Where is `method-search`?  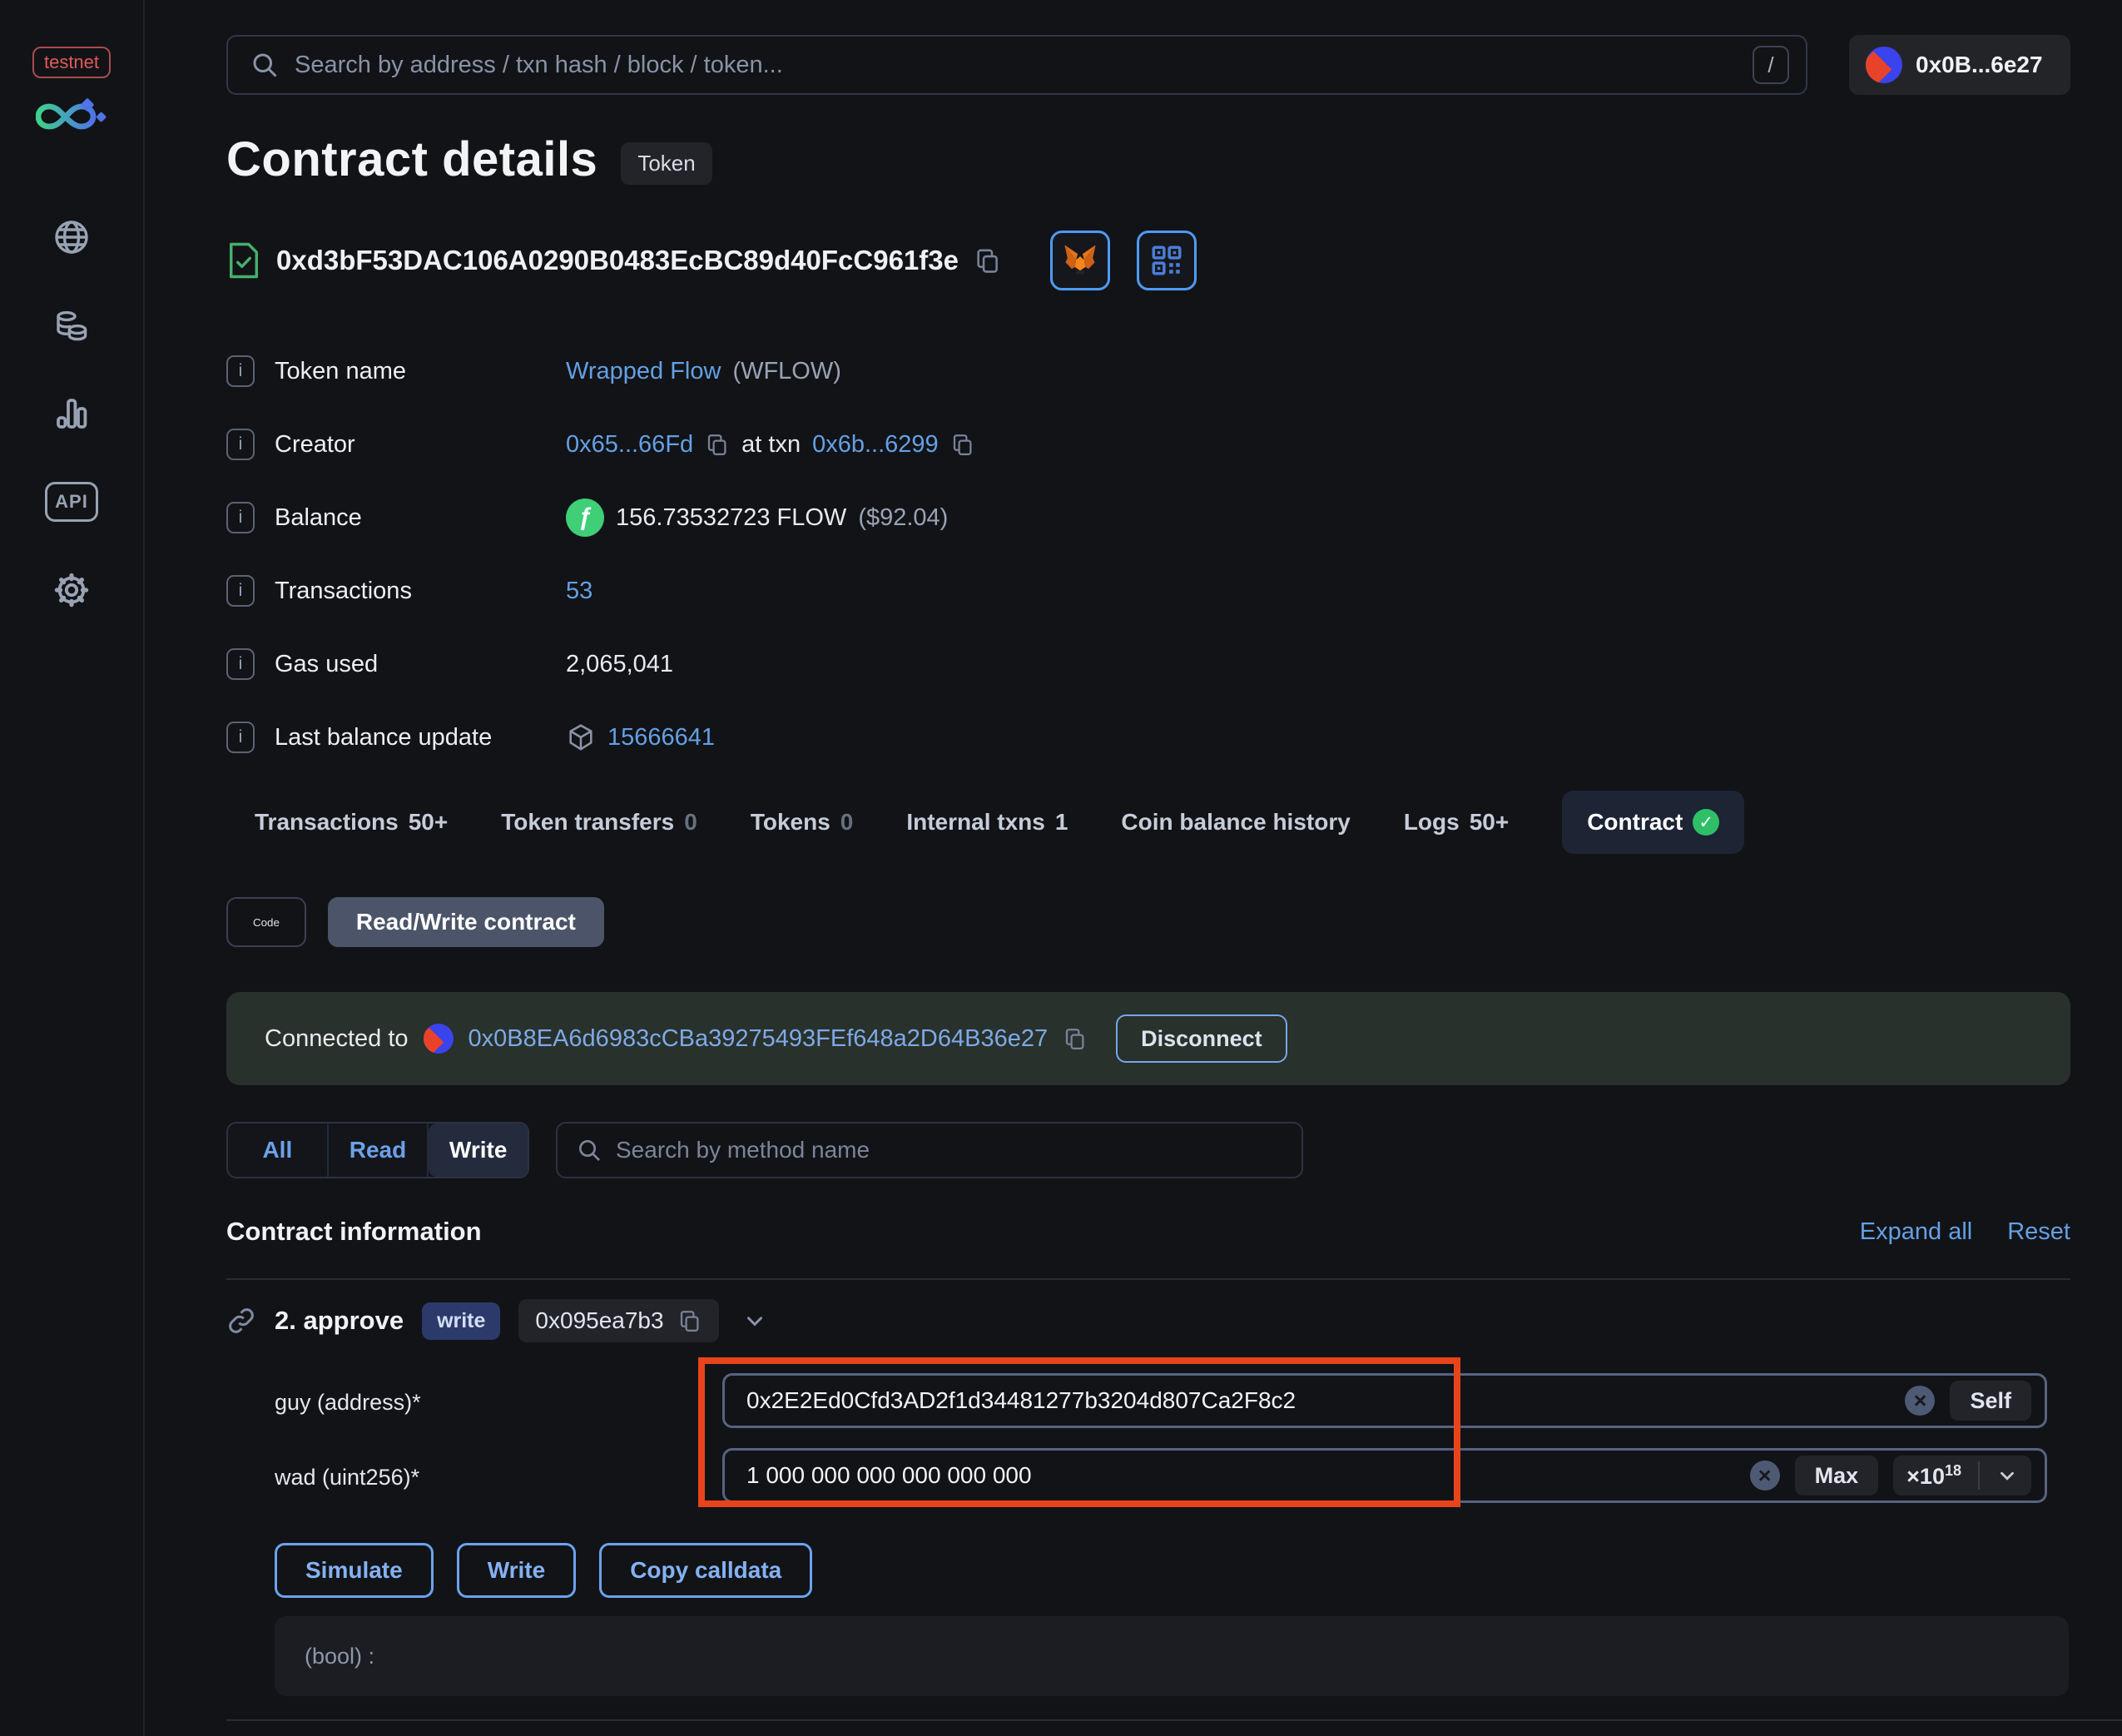
method-search is located at coordinates (929, 1150).